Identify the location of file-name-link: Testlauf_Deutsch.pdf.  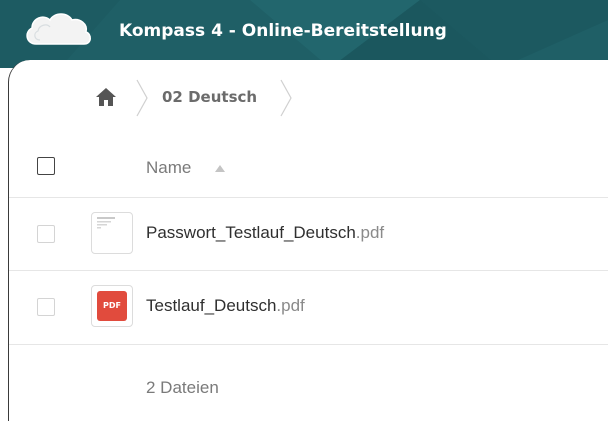
(225, 306).